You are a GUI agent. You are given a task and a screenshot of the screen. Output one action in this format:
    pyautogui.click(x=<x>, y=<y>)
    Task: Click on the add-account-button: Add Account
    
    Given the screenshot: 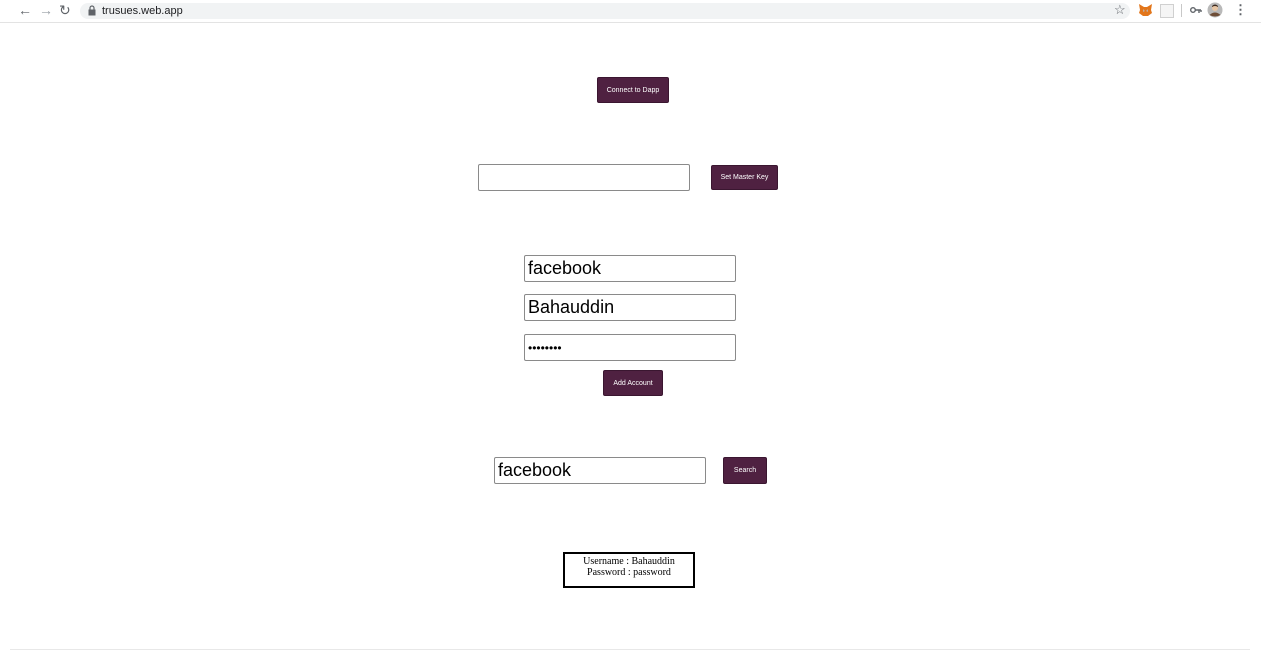 What is the action you would take?
    pyautogui.click(x=633, y=383)
    